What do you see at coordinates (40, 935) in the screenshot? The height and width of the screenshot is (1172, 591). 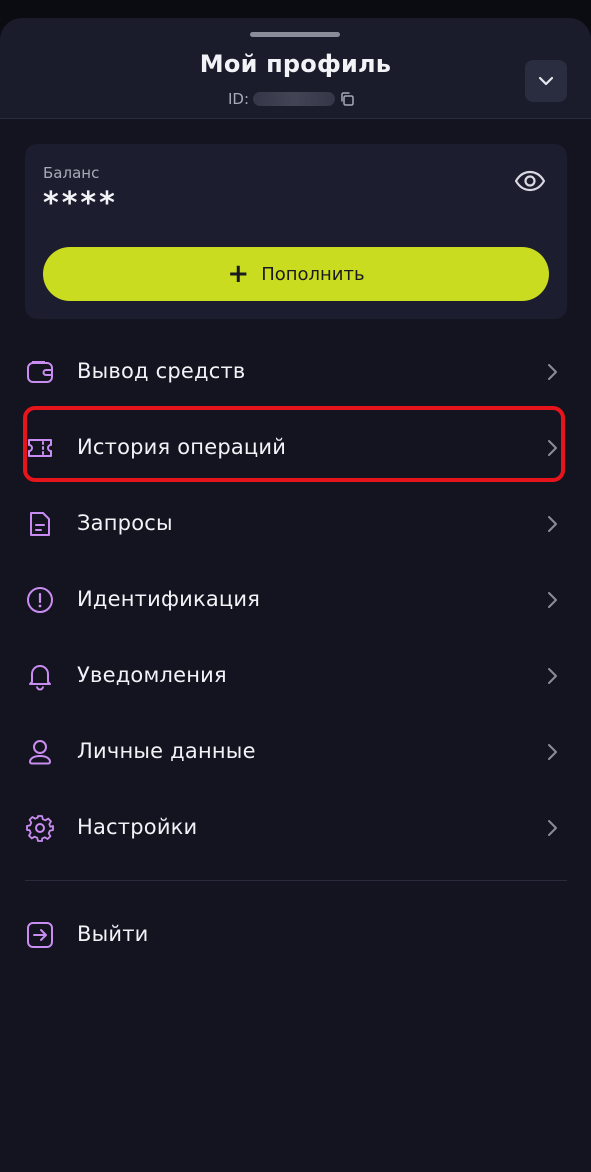 I see `logout-icon` at bounding box center [40, 935].